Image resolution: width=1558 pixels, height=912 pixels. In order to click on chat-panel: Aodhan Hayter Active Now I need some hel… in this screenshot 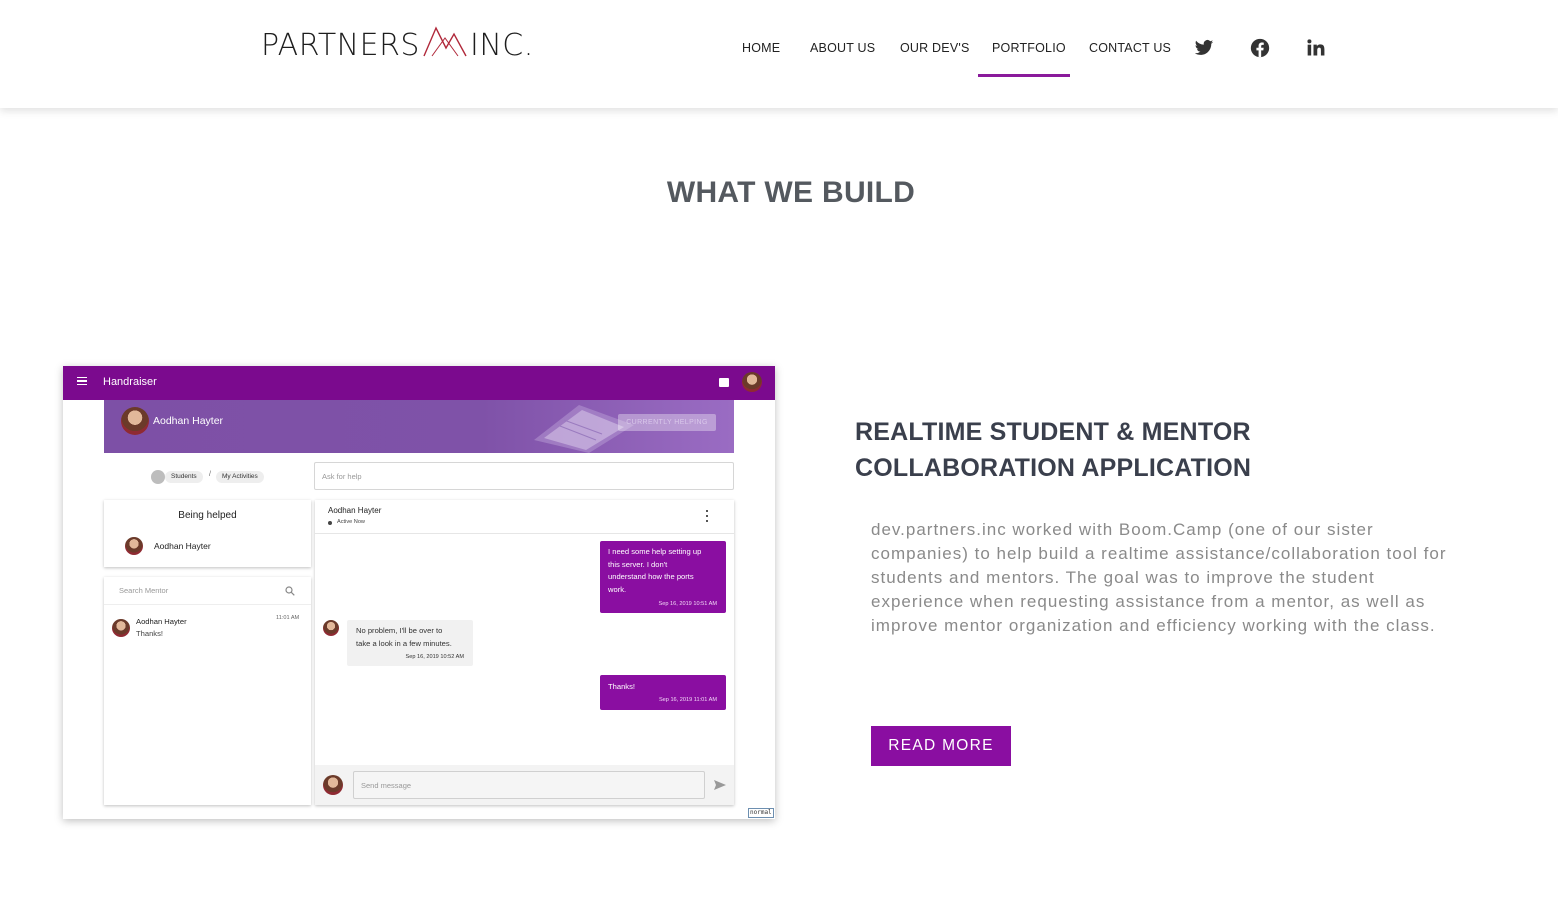, I will do `click(524, 652)`.